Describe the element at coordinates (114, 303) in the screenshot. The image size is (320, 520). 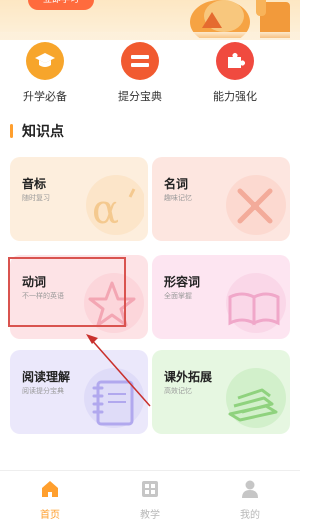
I see `star-icon` at that location.